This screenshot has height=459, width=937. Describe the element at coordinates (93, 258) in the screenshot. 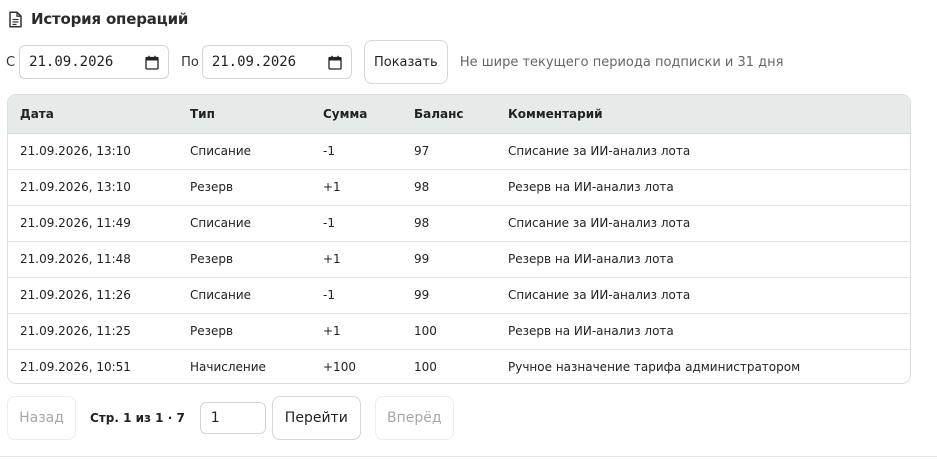

I see `cell-date: 21.09.2026, 11:48` at that location.